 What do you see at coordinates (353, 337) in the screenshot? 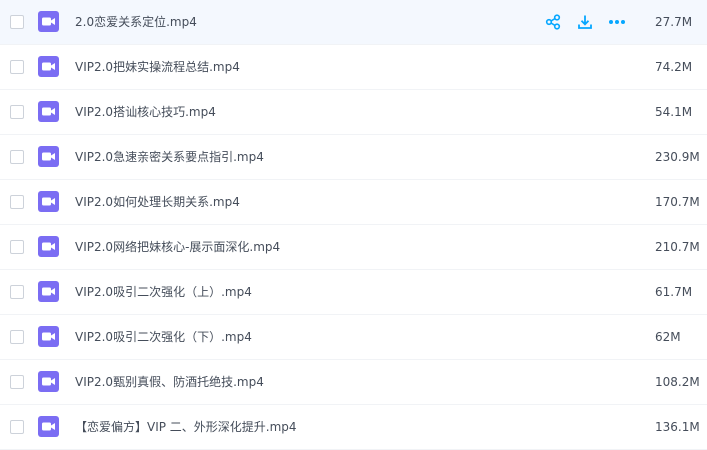
I see `file-row: VIP2.0吸引二次强化（下）.mp4 62M` at bounding box center [353, 337].